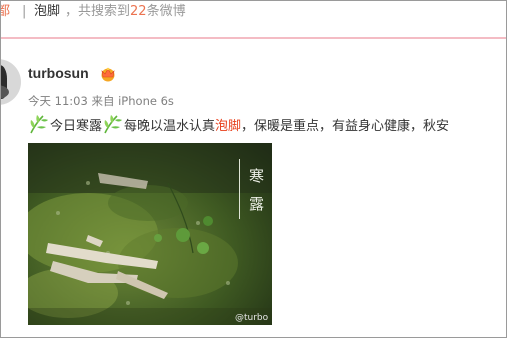  What do you see at coordinates (166, 11) in the screenshot?
I see `result-suffix: 条微博` at bounding box center [166, 11].